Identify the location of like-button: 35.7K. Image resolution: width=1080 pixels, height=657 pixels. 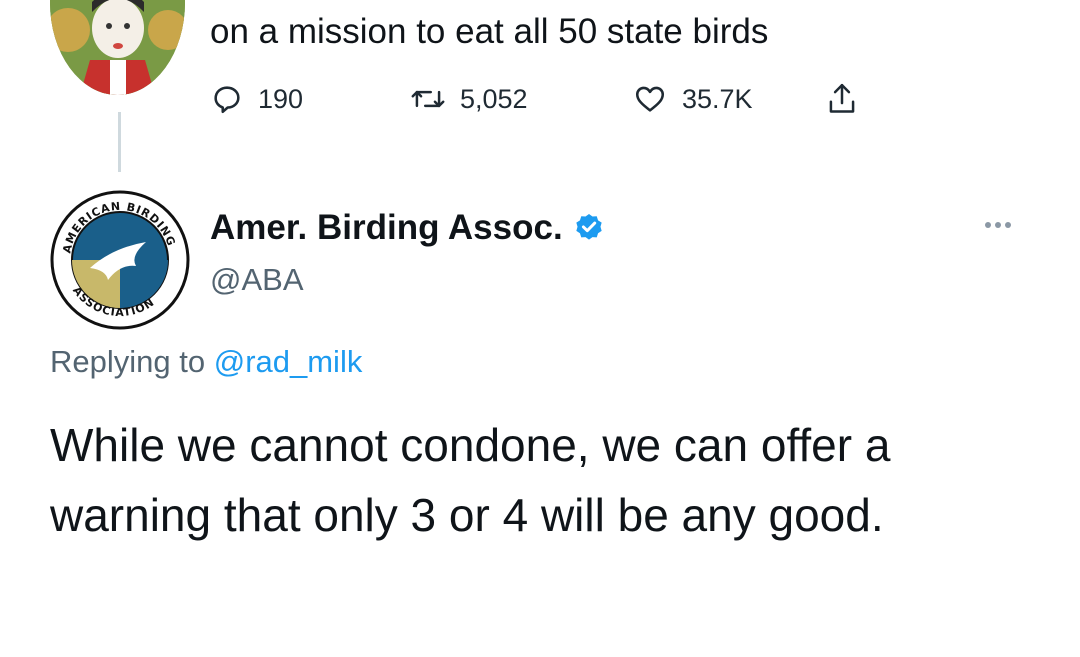
(692, 99).